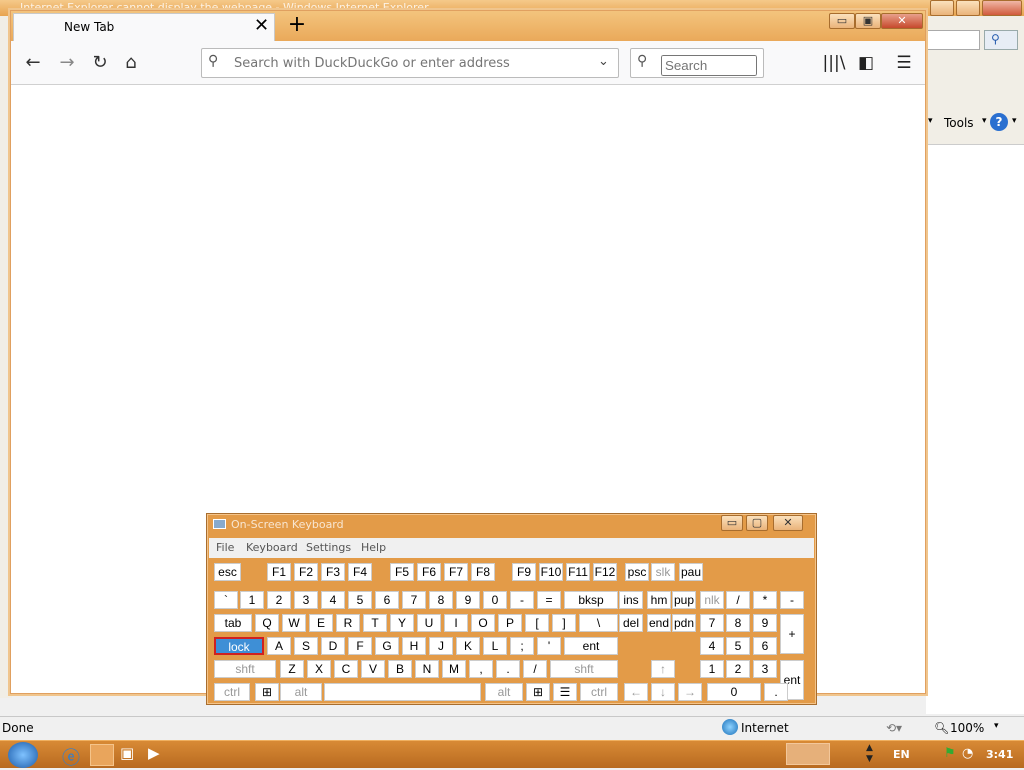  Describe the element at coordinates (441, 646) in the screenshot. I see `key-j: J` at that location.